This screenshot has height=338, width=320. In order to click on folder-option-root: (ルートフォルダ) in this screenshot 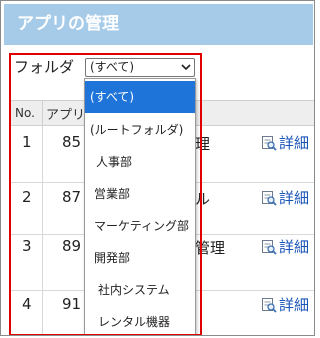, I will do `click(140, 130)`.